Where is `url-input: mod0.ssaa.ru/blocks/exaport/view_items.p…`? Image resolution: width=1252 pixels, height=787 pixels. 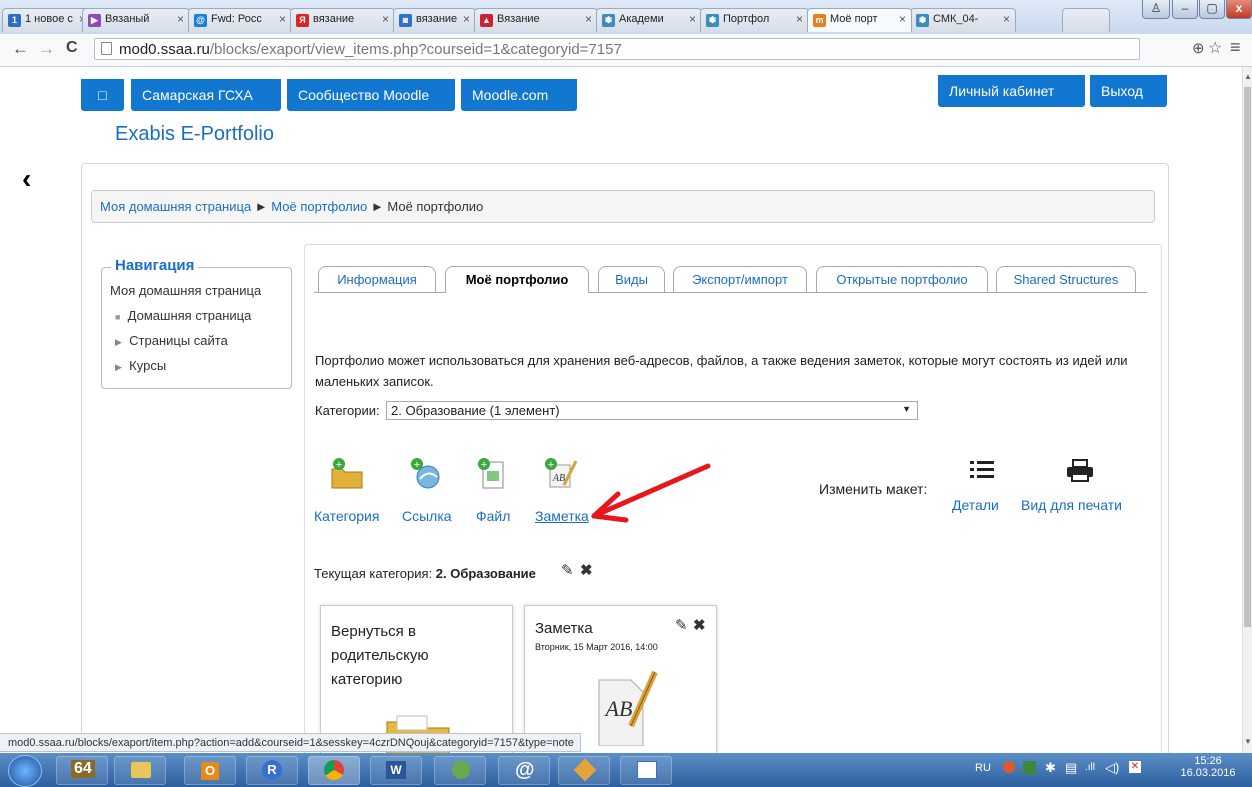 url-input: mod0.ssaa.ru/blocks/exaport/view_items.p… is located at coordinates (617, 49).